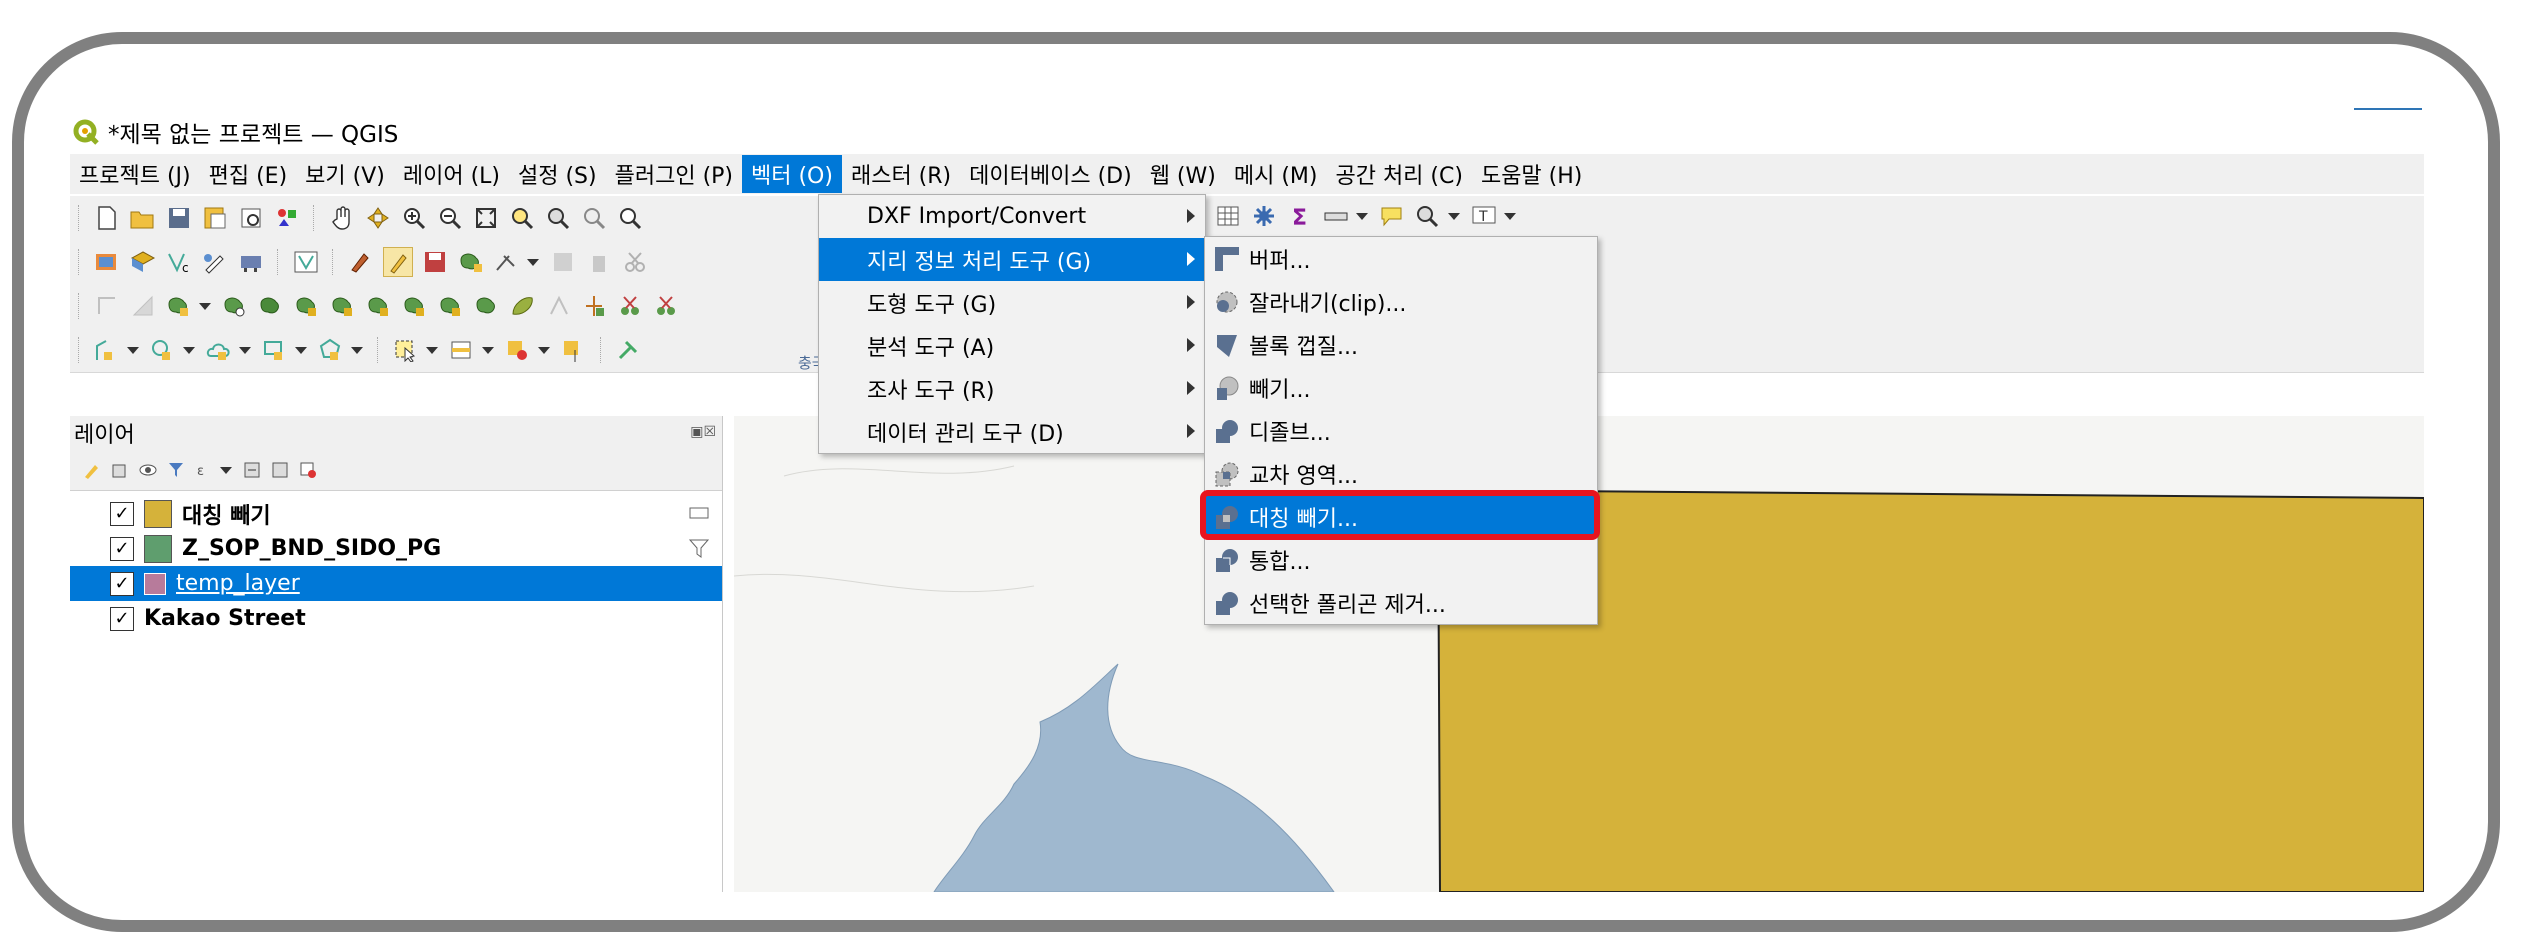 The width and height of the screenshot is (2524, 950). Describe the element at coordinates (107, 350) in the screenshot. I see `identify-feature-icon` at that location.